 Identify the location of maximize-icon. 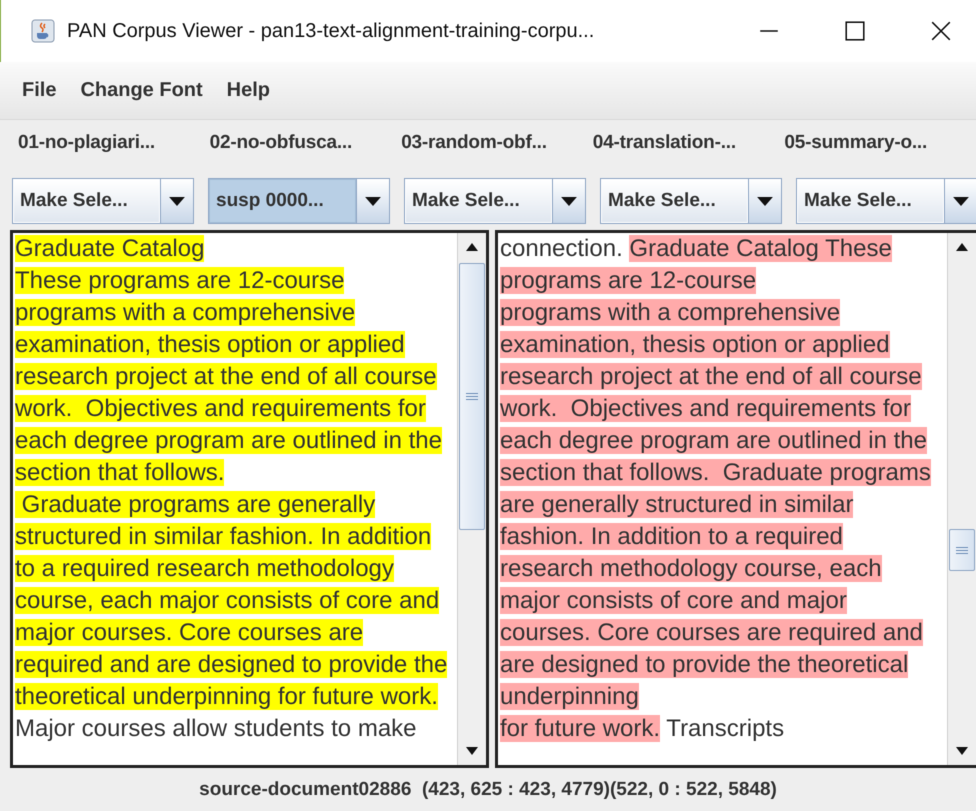
(855, 31).